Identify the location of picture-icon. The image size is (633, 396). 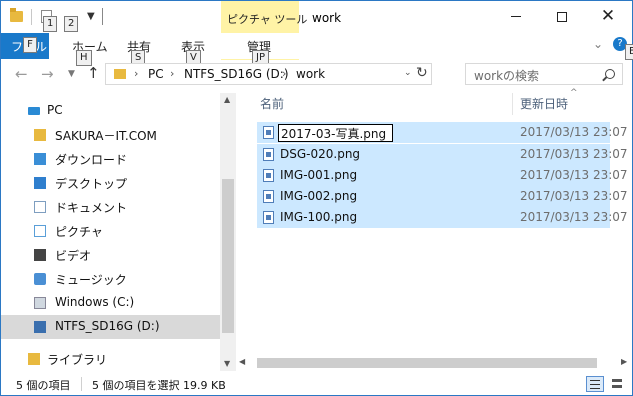
(40, 231).